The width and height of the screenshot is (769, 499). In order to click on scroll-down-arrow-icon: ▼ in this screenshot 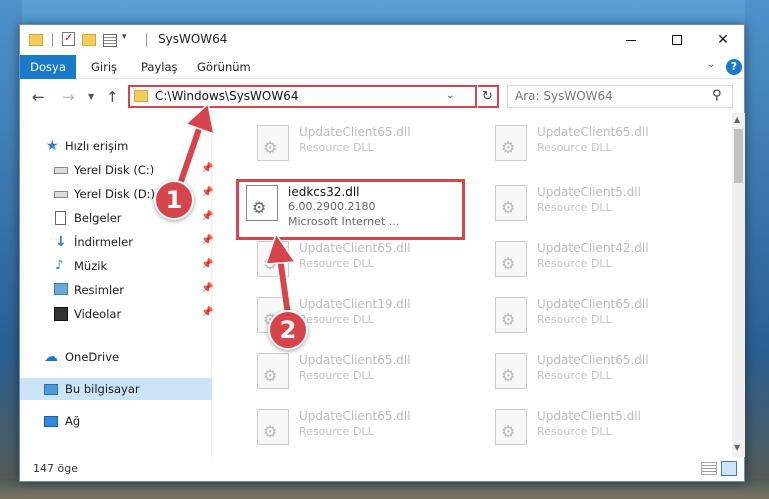, I will do `click(737, 447)`.